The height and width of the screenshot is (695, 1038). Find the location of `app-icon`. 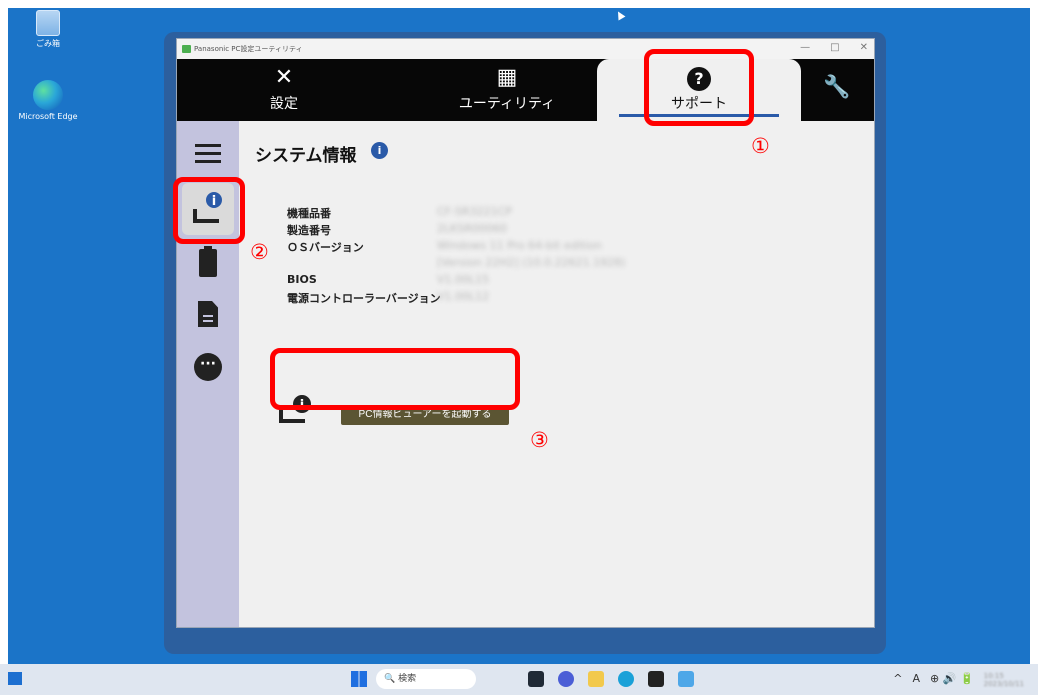

app-icon is located at coordinates (186, 49).